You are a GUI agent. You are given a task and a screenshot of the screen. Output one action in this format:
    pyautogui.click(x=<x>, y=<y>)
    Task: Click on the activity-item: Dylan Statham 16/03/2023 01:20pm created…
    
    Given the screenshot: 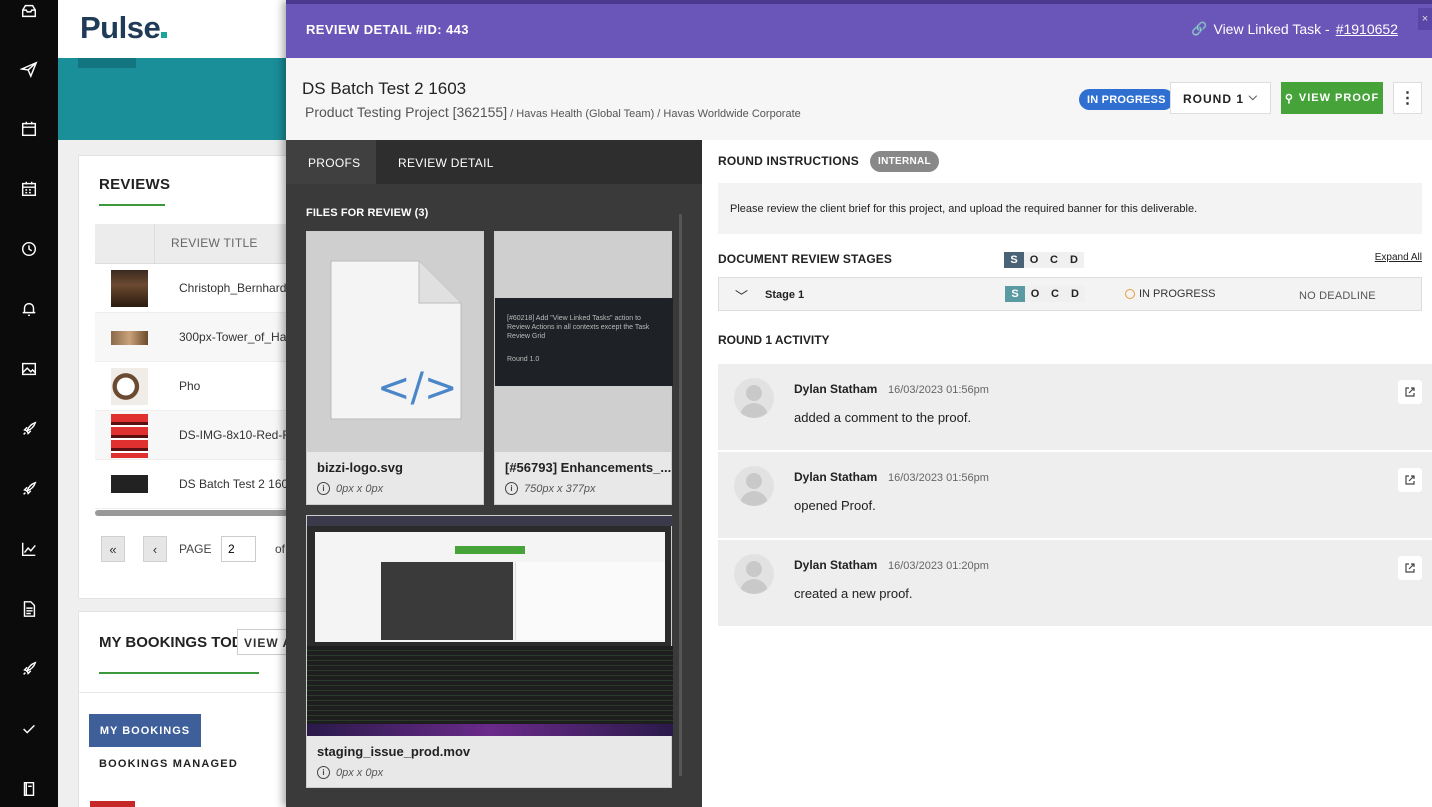 What is the action you would take?
    pyautogui.click(x=1075, y=582)
    